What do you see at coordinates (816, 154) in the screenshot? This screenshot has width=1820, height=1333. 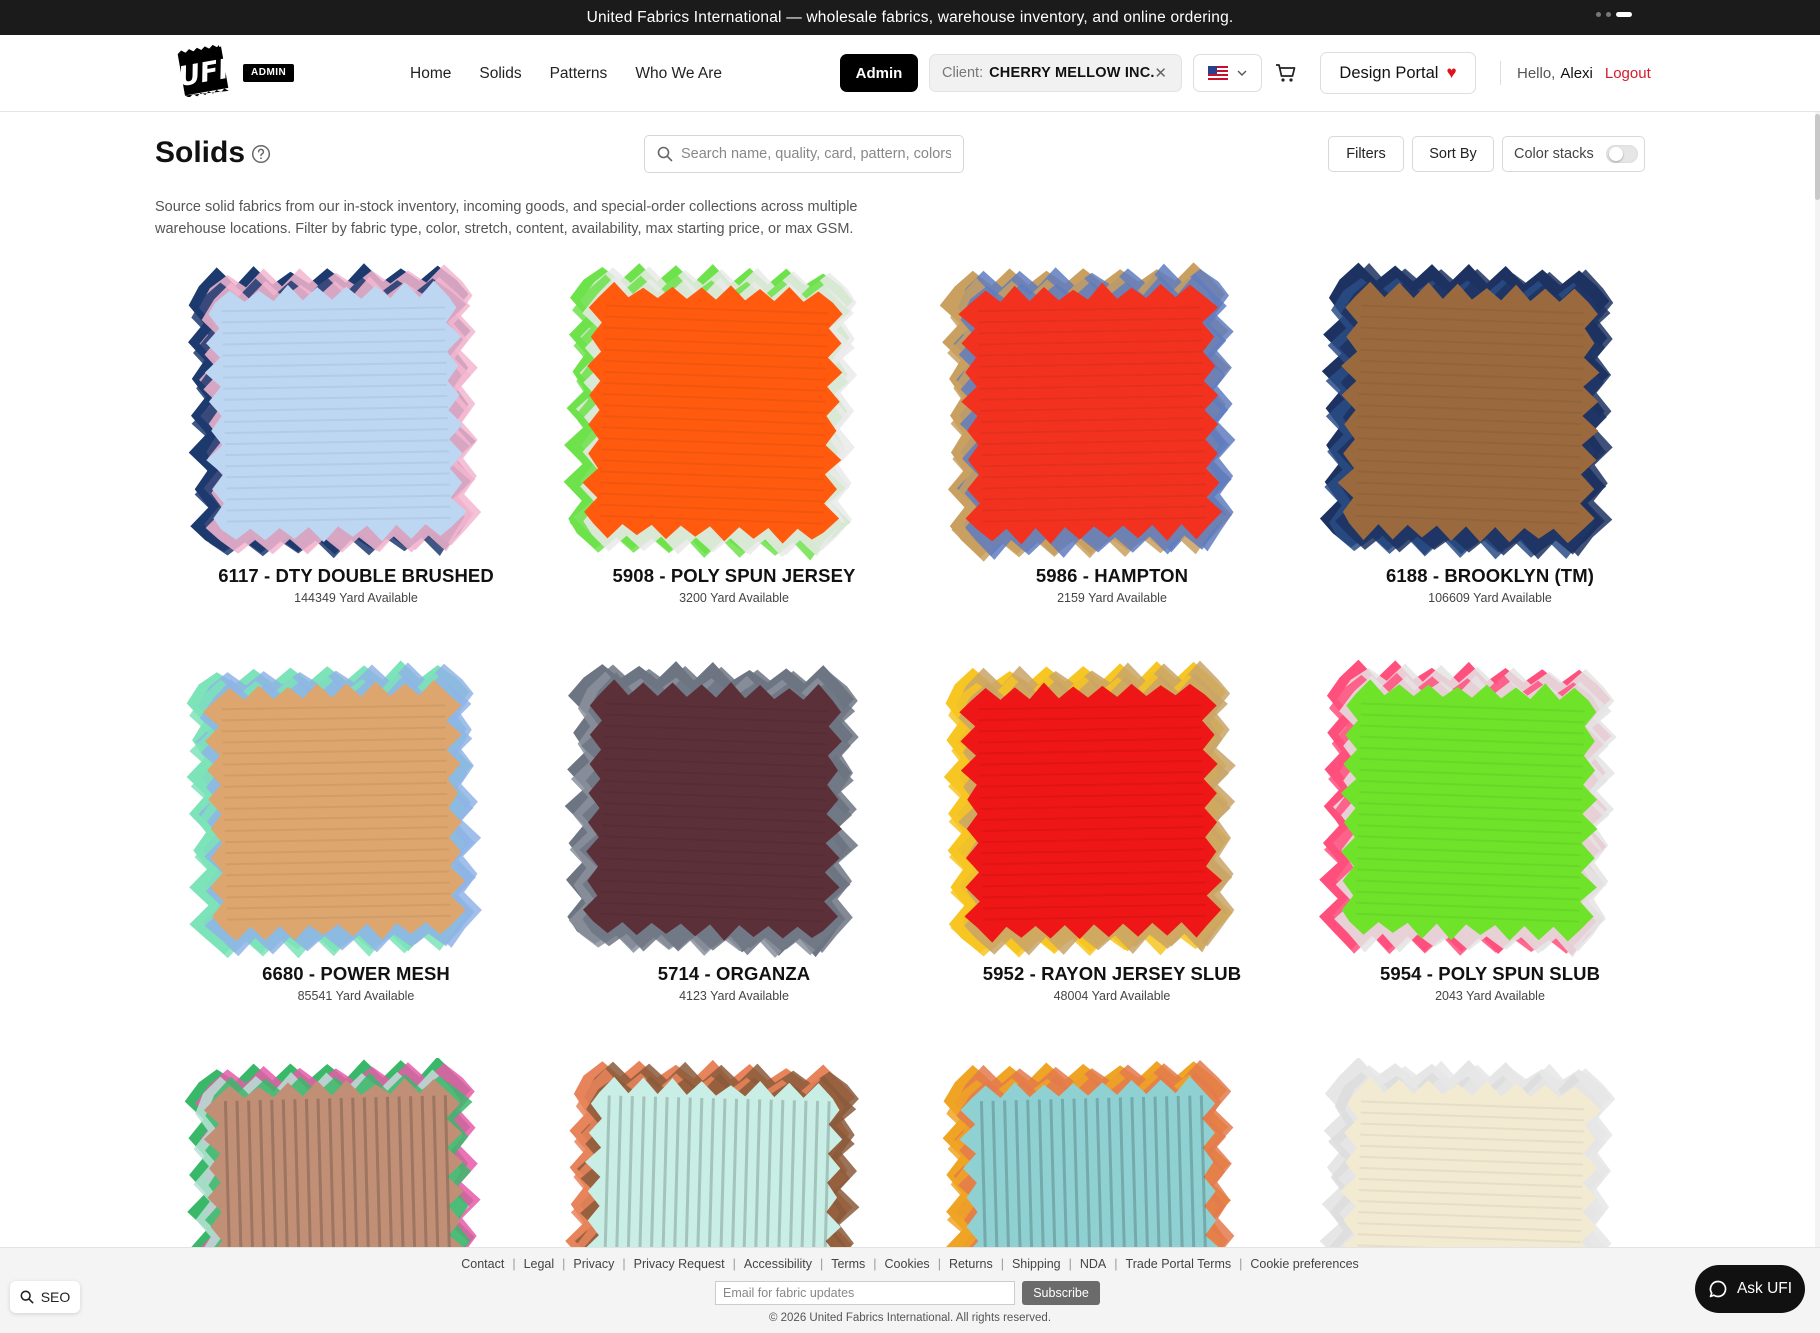 I see `search-input` at bounding box center [816, 154].